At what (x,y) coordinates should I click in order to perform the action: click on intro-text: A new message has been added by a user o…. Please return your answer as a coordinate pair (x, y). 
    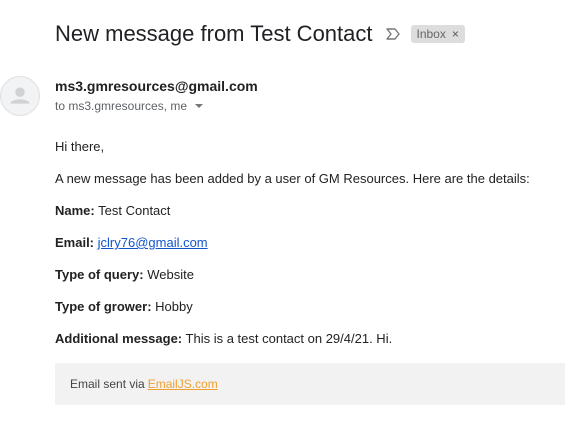
    Looking at the image, I should click on (292, 178).